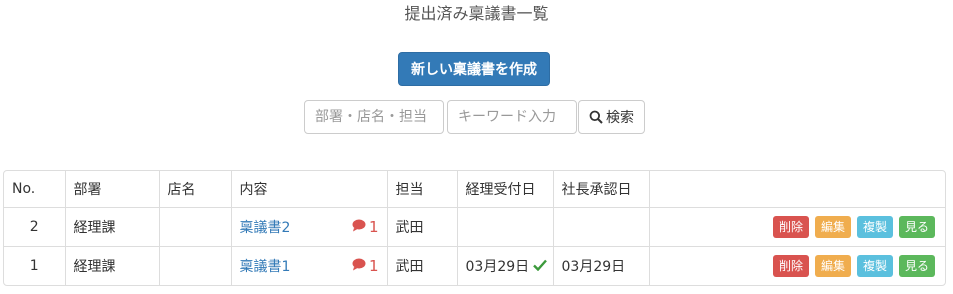 The height and width of the screenshot is (294, 953). What do you see at coordinates (505, 227) in the screenshot?
I see `row-accounting-date` at bounding box center [505, 227].